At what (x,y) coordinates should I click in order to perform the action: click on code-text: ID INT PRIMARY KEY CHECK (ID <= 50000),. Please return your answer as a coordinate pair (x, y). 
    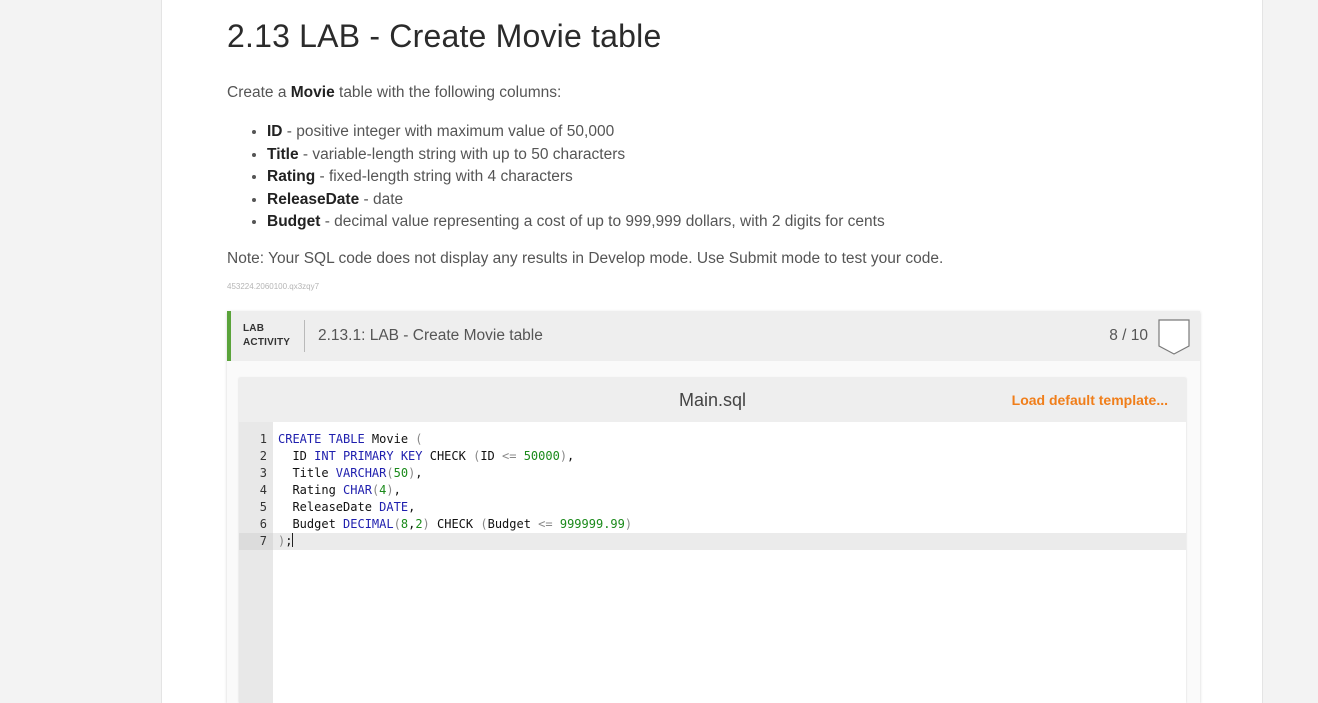
    Looking at the image, I should click on (426, 456).